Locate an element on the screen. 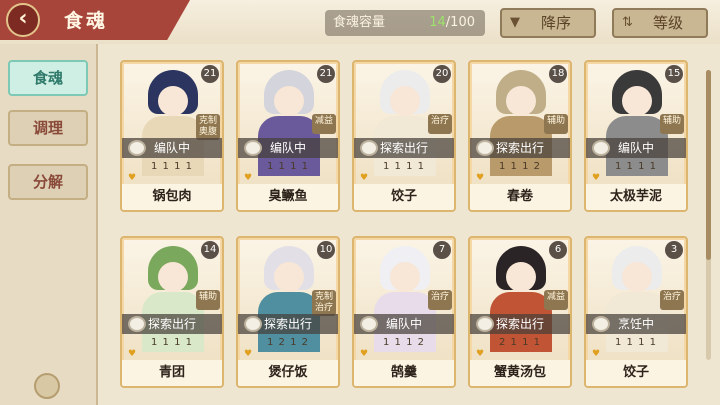 The image size is (720, 405). stat-values: 1 2 1 2 is located at coordinates (288, 342).